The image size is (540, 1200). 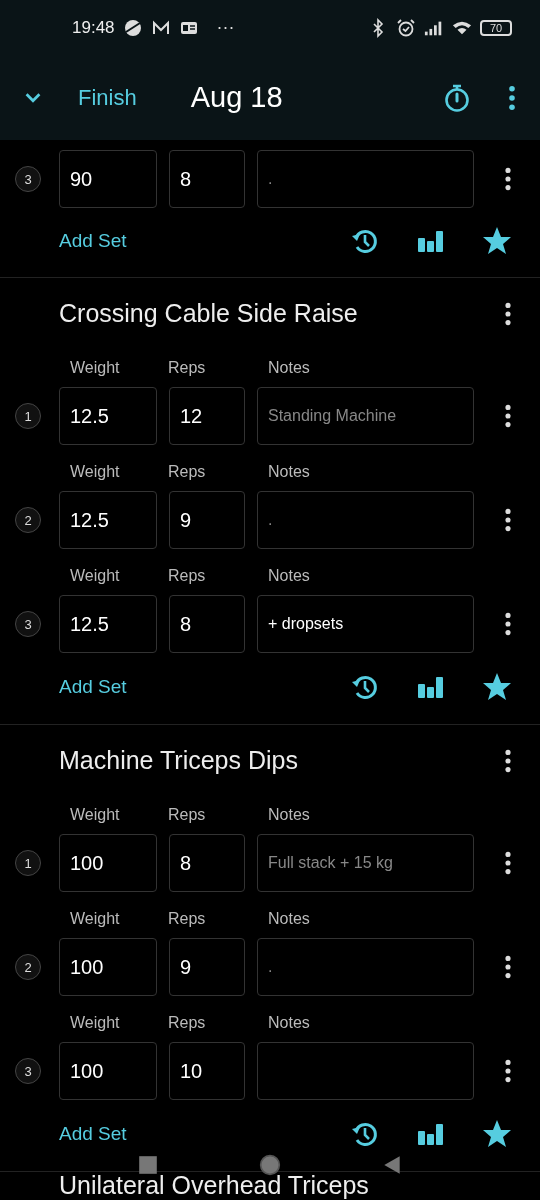 What do you see at coordinates (365, 624) in the screenshot?
I see `notes-field: + dropsets` at bounding box center [365, 624].